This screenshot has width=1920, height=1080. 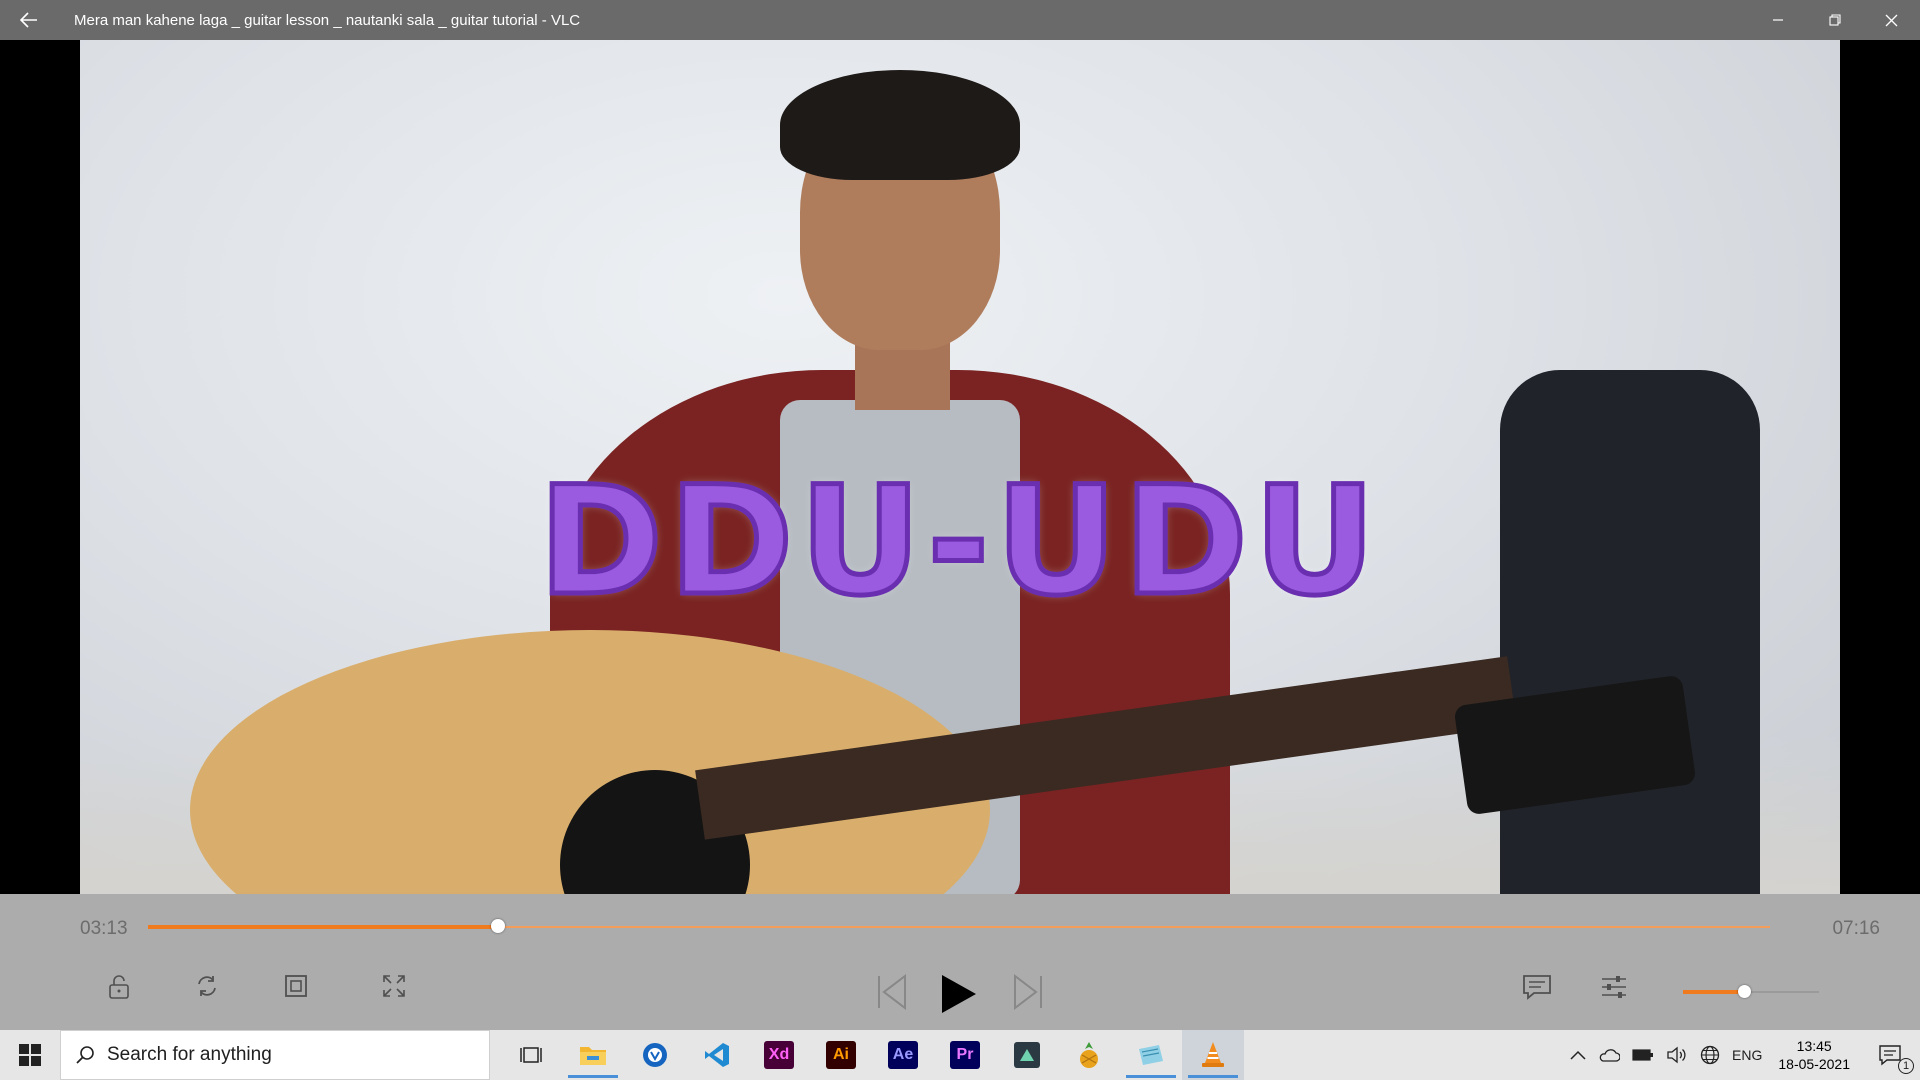 I want to click on folder-icon, so click(x=593, y=1056).